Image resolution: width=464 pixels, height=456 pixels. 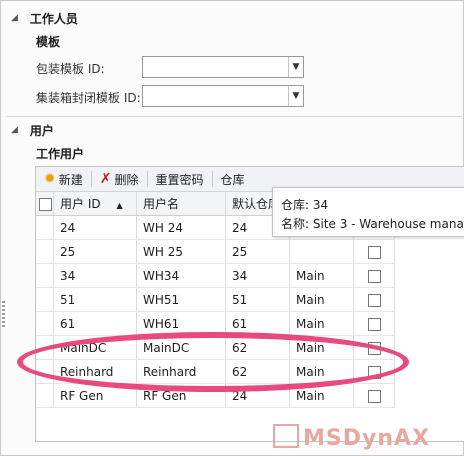 What do you see at coordinates (95, 323) in the screenshot?
I see `cell-user-id: 61` at bounding box center [95, 323].